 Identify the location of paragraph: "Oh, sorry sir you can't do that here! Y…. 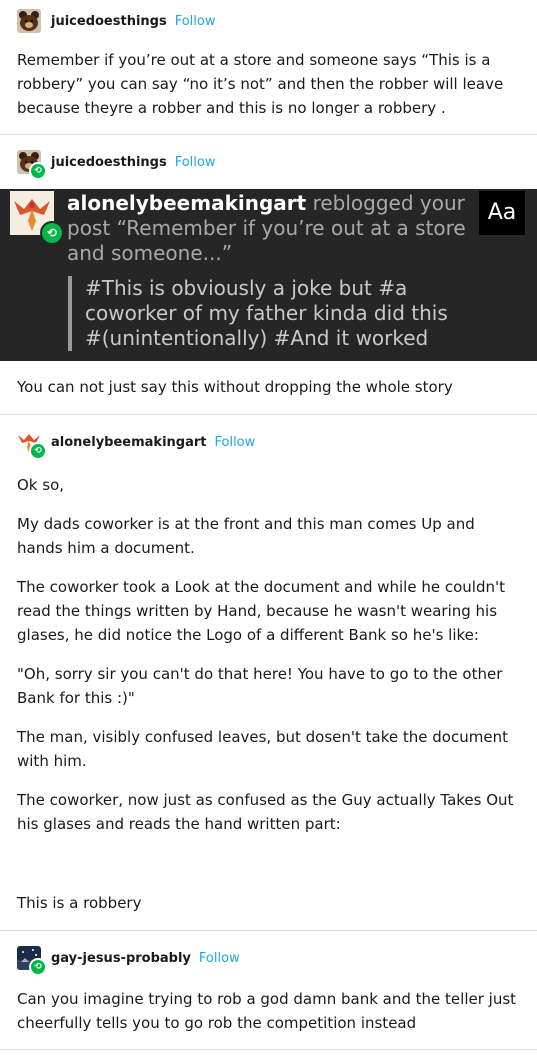
(260, 686).